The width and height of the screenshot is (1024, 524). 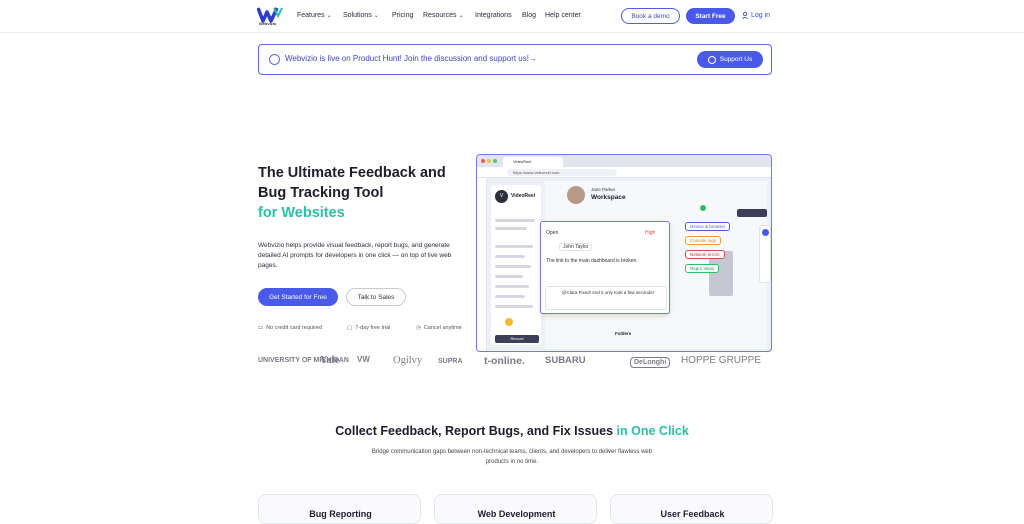 I want to click on logo-delonghi: DeLonghi, so click(x=650, y=362).